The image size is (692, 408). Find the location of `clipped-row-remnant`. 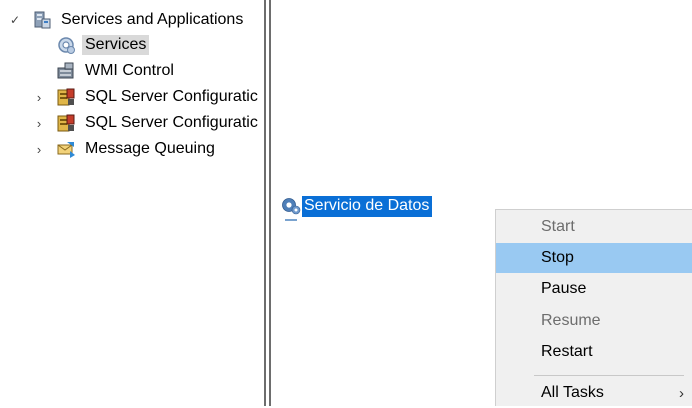

clipped-row-remnant is located at coordinates (389, 2).